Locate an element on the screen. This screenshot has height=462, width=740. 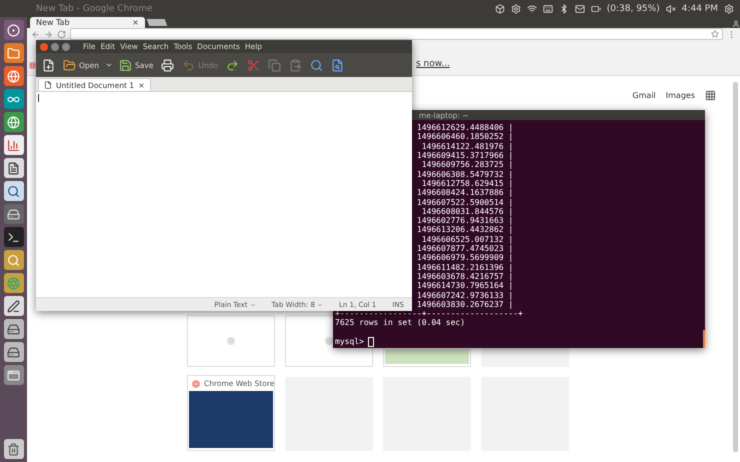
terminal-line: 1496608031.844576 | is located at coordinates (467, 211).